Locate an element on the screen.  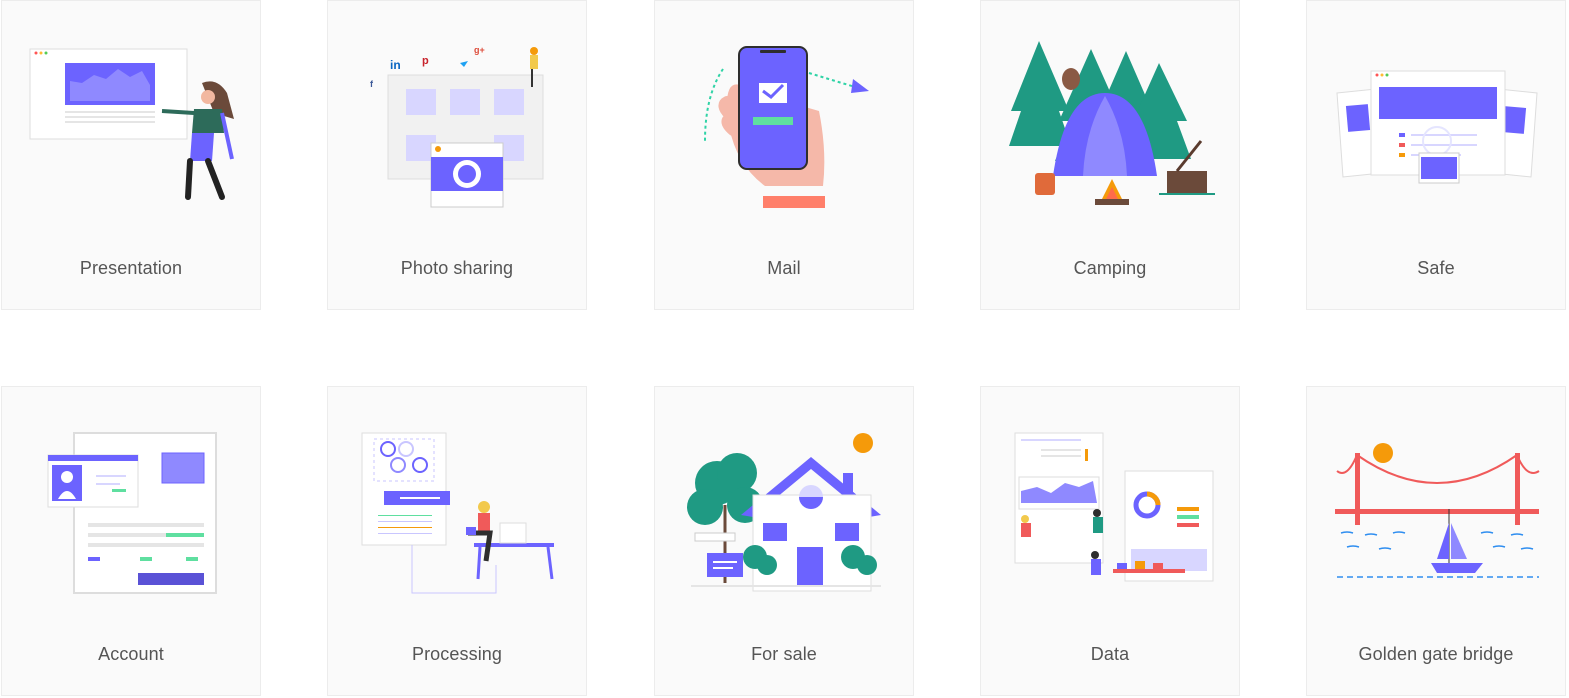
card-label: Golden gate bridge is located at coordinates (1436, 654).